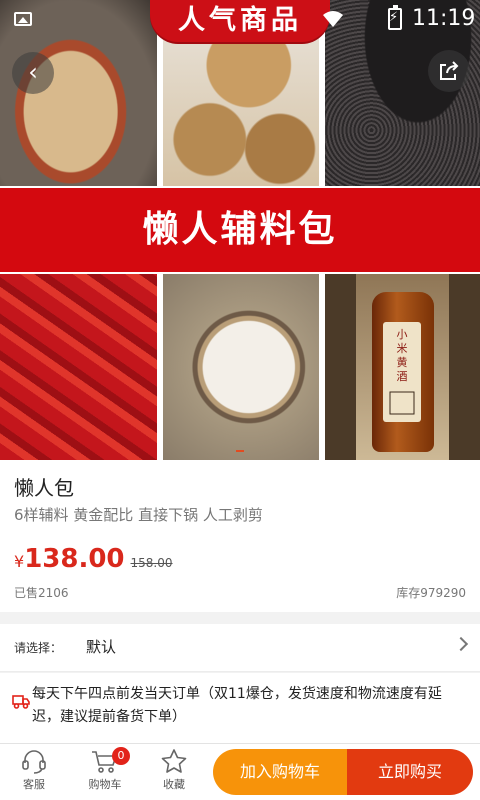 The width and height of the screenshot is (480, 800). Describe the element at coordinates (241, 367) in the screenshot. I see `flour-photo` at that location.